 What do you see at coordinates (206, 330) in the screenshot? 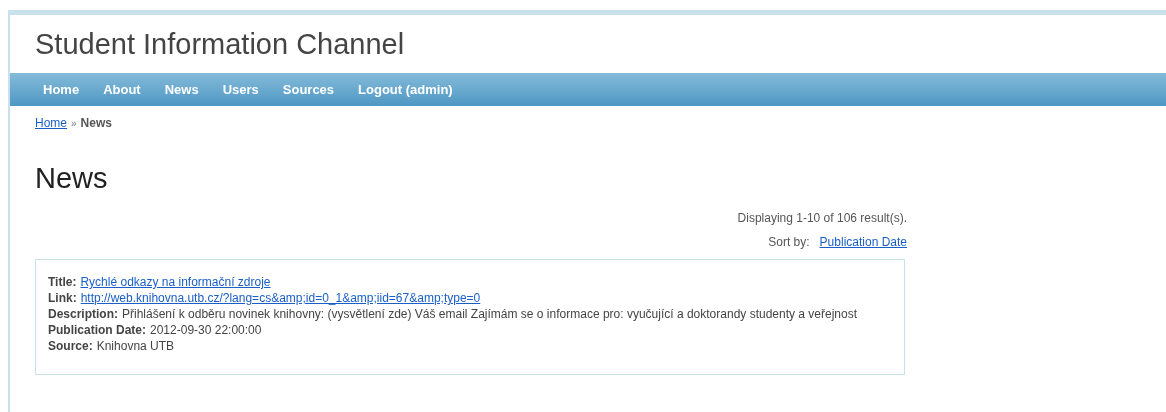
I see `field-value: 2012-09-30 22:00:00` at bounding box center [206, 330].